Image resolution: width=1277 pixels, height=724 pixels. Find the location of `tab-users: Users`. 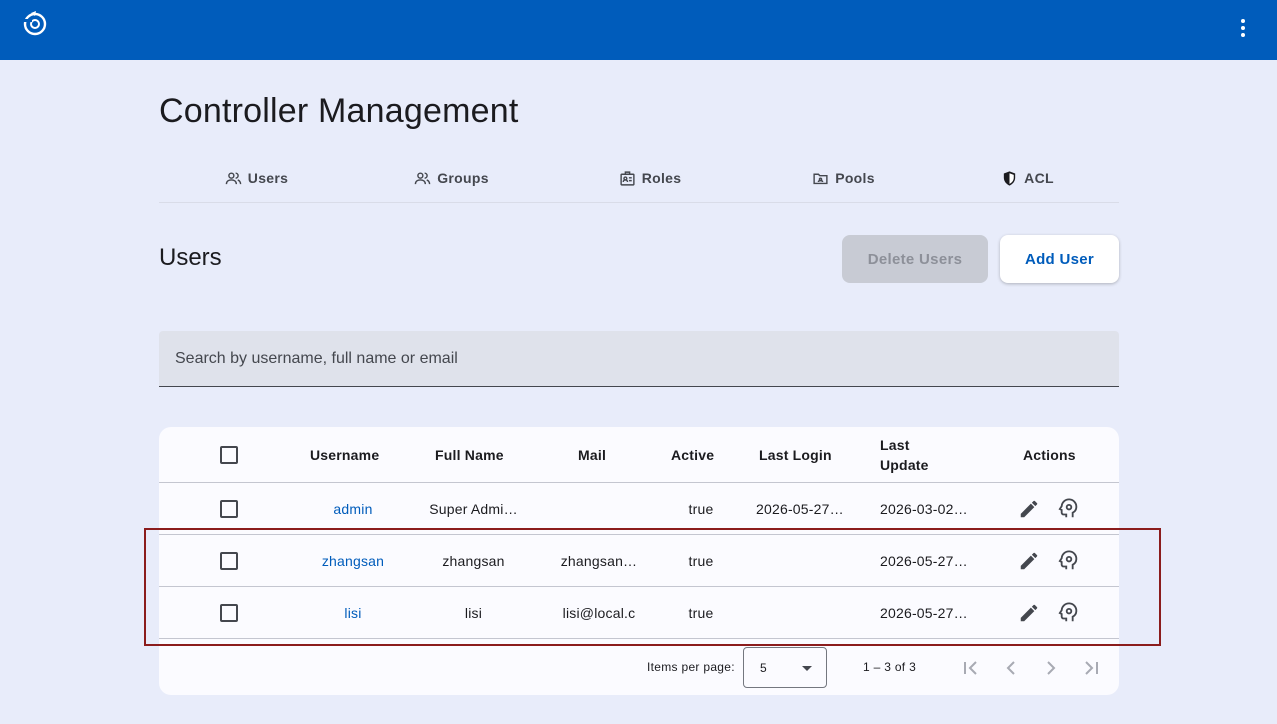

tab-users: Users is located at coordinates (256, 178).